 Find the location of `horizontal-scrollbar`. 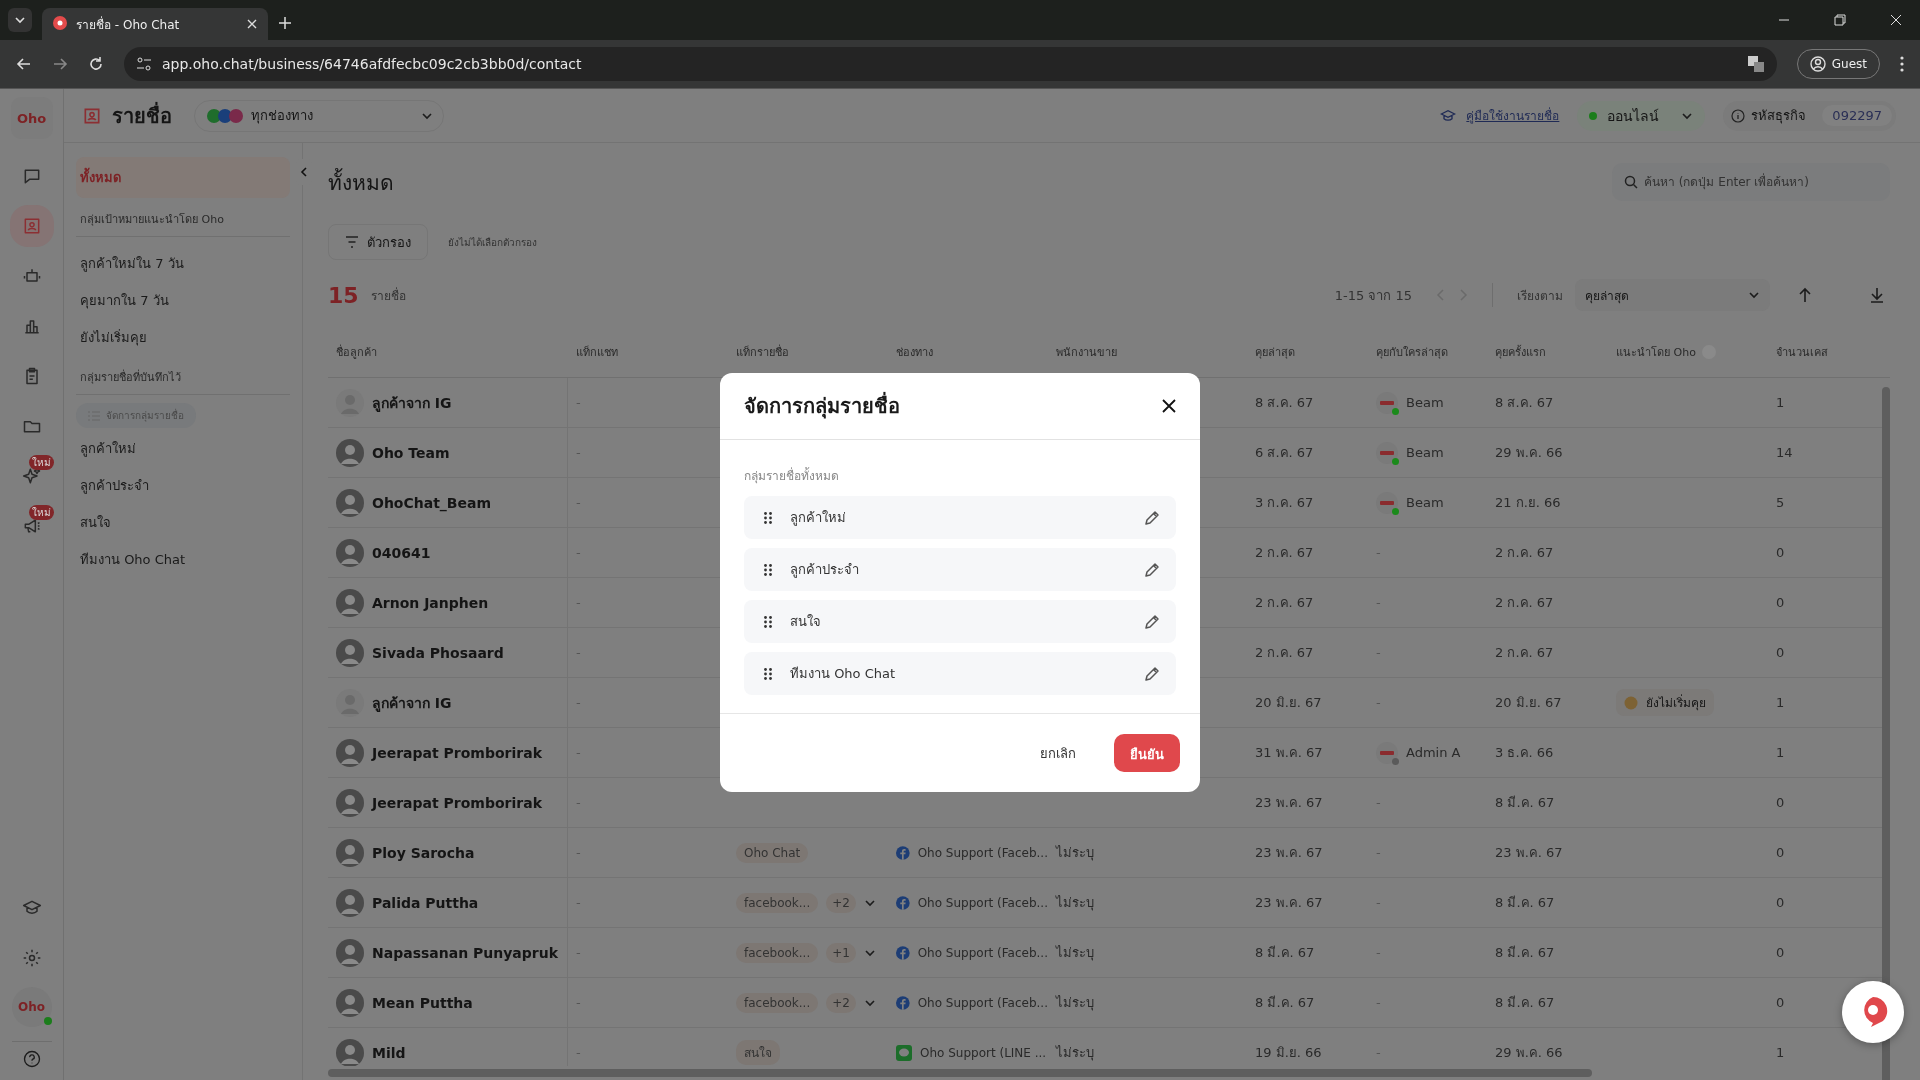

horizontal-scrollbar is located at coordinates (960, 1073).